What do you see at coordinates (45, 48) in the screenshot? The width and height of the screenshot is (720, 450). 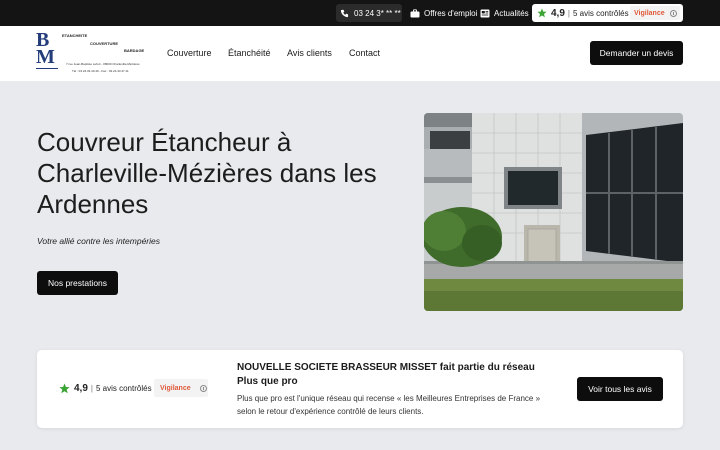 I see `logo-monogram: BM` at bounding box center [45, 48].